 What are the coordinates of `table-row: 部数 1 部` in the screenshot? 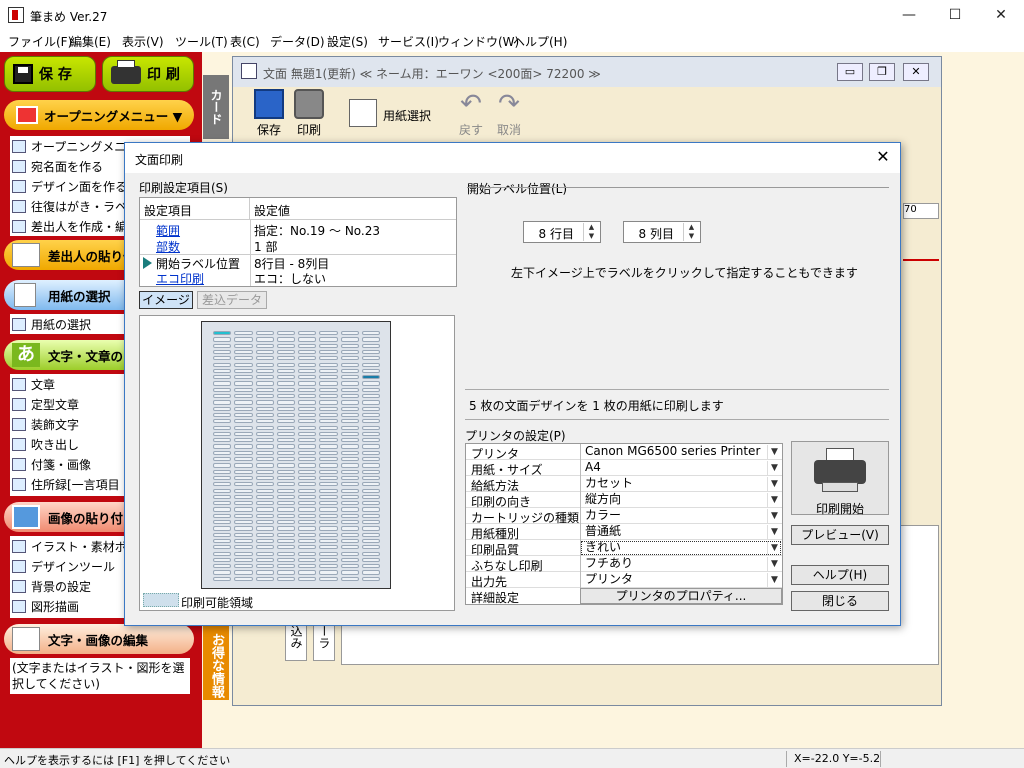 It's located at (298, 246).